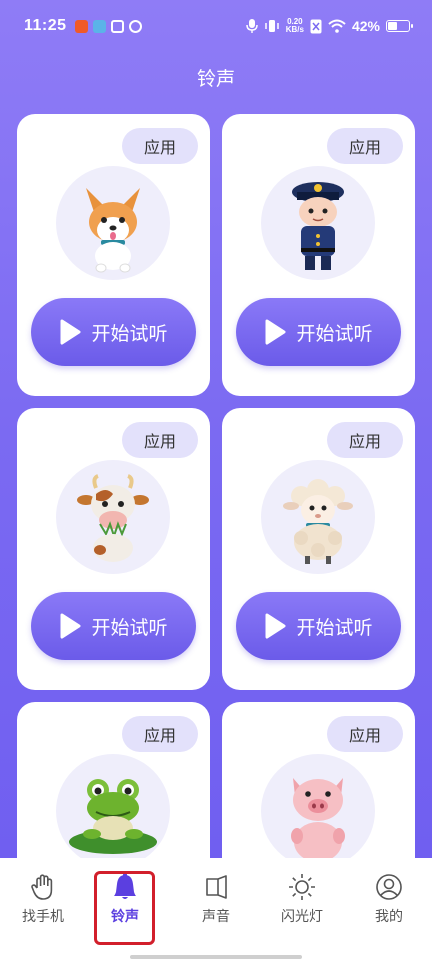 The width and height of the screenshot is (432, 964). What do you see at coordinates (216, 887) in the screenshot?
I see `speaker-icon` at bounding box center [216, 887].